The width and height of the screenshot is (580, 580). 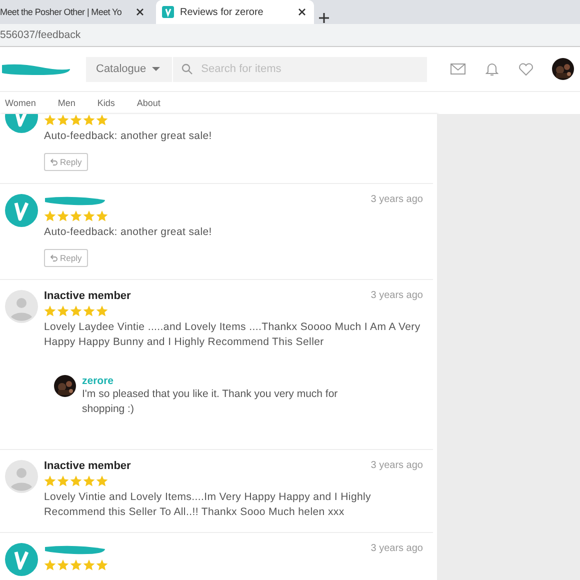 What do you see at coordinates (106, 103) in the screenshot?
I see `nav-link: Kids` at bounding box center [106, 103].